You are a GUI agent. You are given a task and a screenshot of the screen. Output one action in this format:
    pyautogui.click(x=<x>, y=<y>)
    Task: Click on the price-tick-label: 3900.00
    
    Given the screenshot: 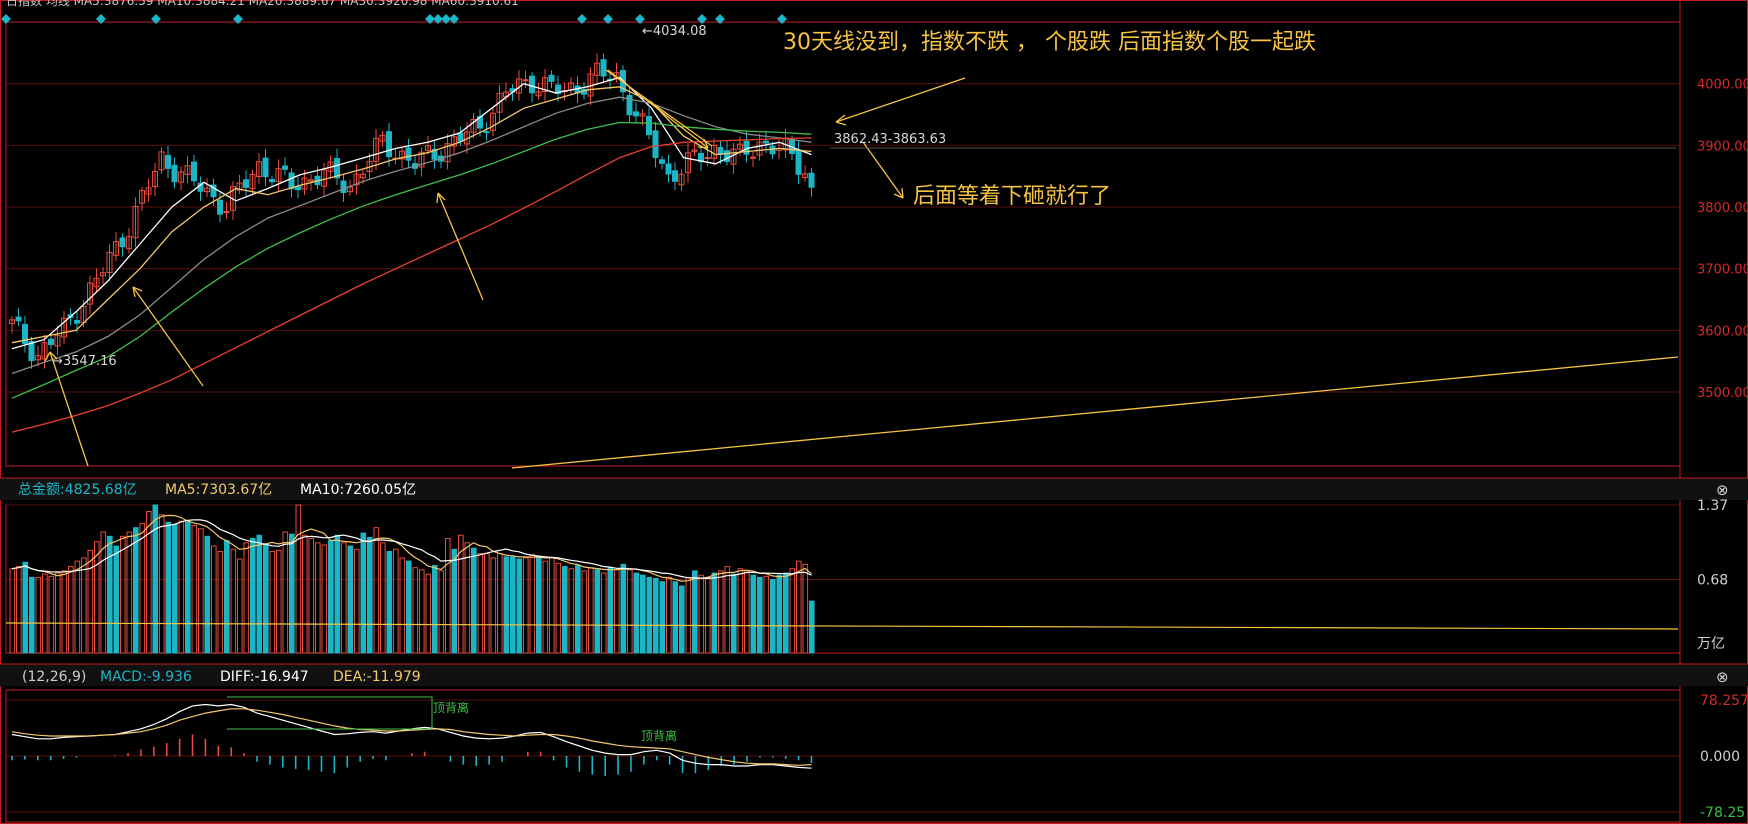 What is the action you would take?
    pyautogui.click(x=1722, y=146)
    